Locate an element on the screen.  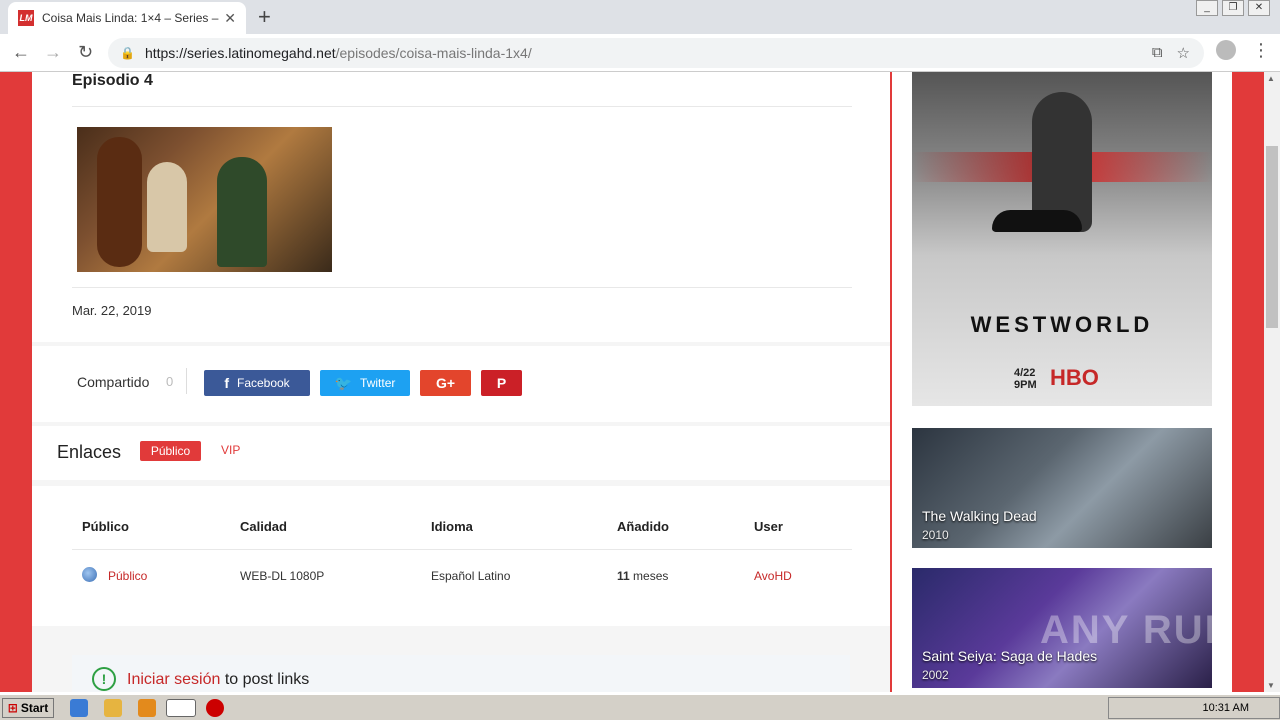
table-header: Añadido is located at coordinates (643, 526).